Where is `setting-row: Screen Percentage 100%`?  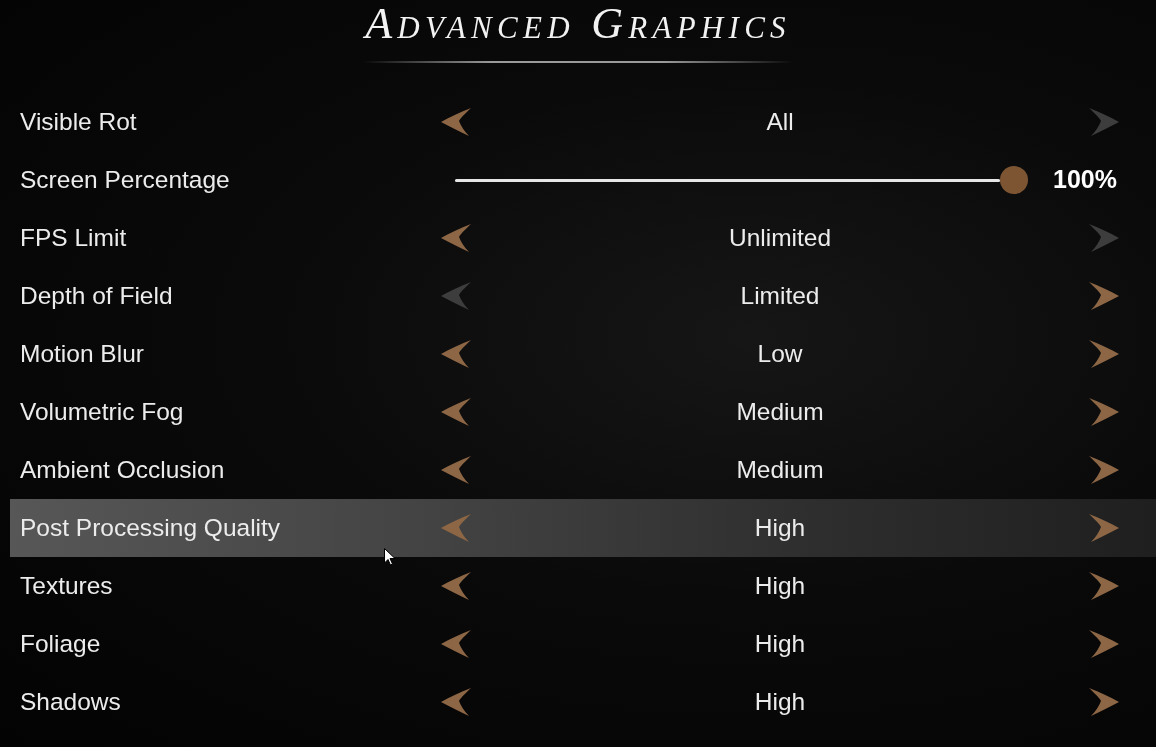 setting-row: Screen Percentage 100% is located at coordinates (583, 180).